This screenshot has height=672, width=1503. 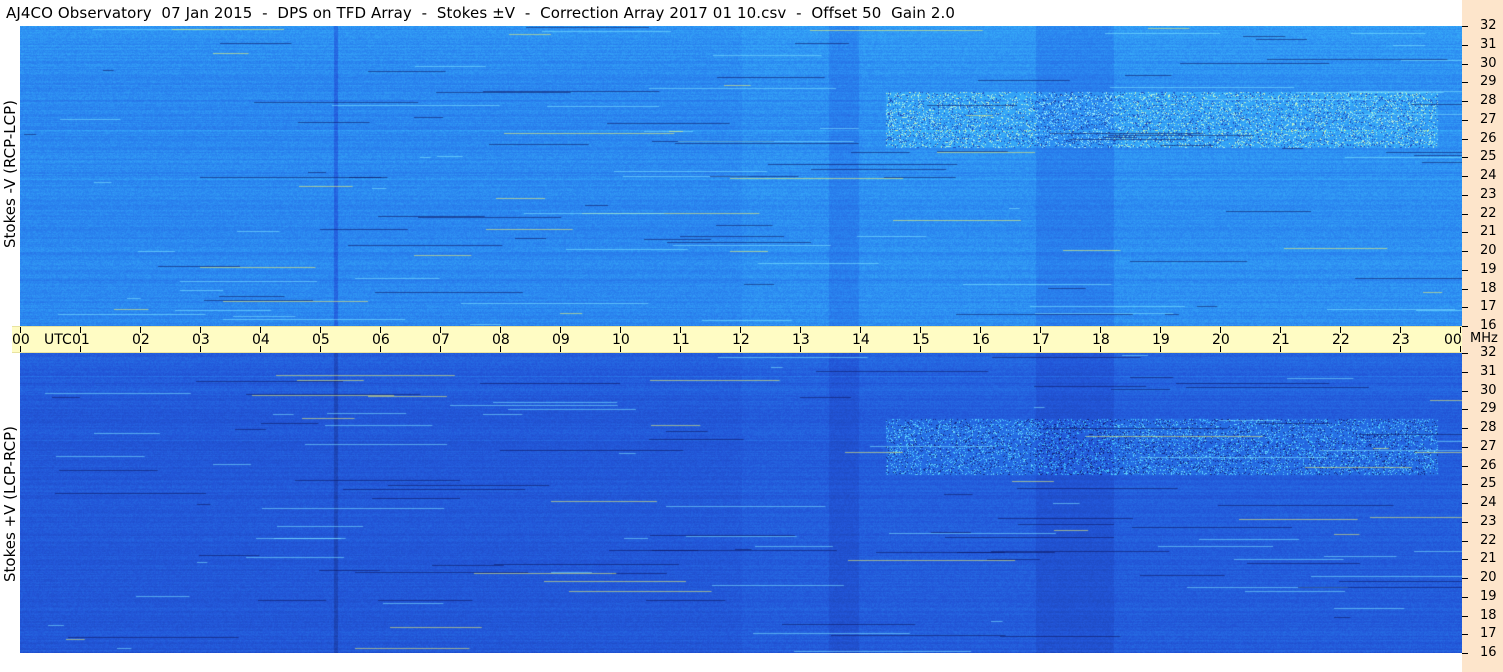 I want to click on utc-tick-label: 14, so click(x=861, y=340).